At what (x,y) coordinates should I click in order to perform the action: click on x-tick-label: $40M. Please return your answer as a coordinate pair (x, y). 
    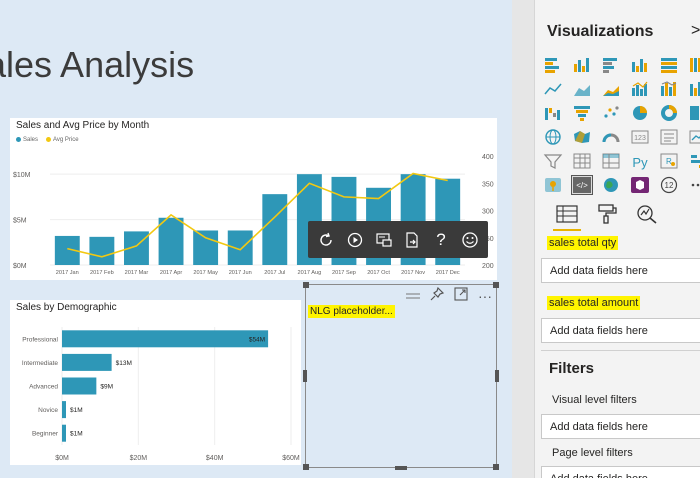
    Looking at the image, I should click on (215, 458).